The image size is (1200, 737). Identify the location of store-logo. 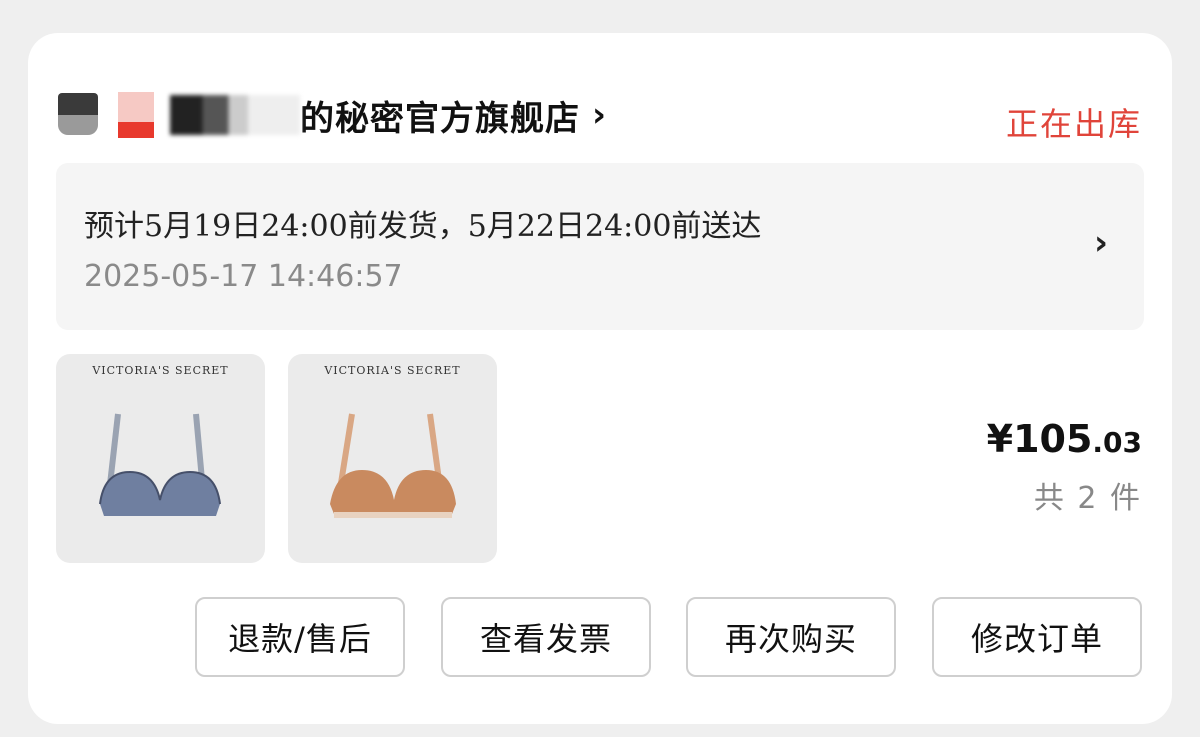
(136, 115).